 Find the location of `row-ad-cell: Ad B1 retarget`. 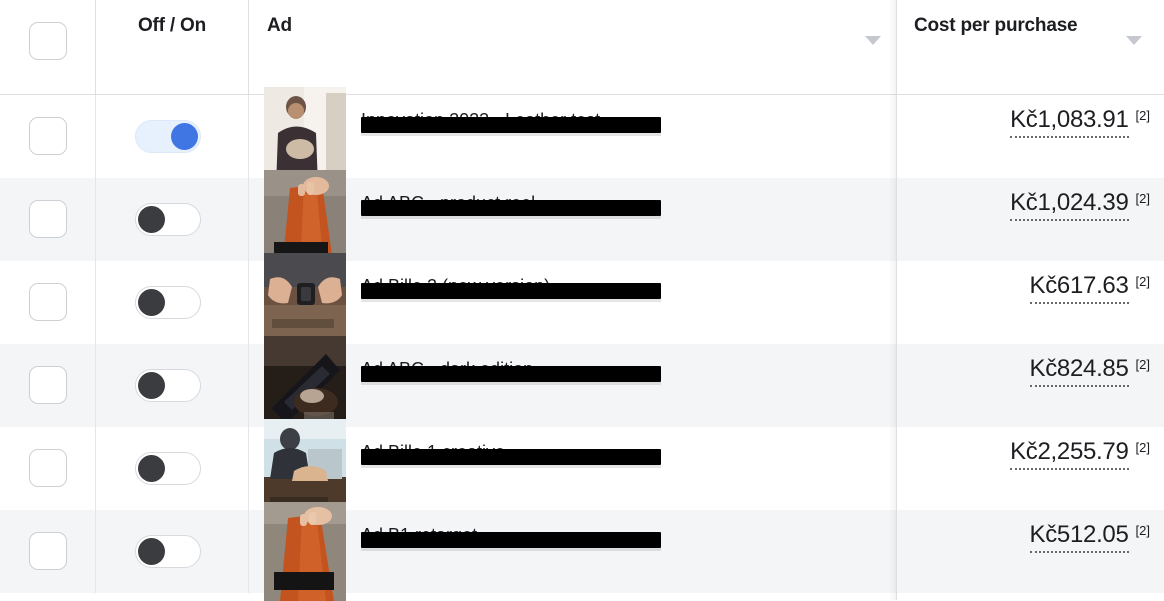

row-ad-cell: Ad B1 retarget is located at coordinates (572, 551).